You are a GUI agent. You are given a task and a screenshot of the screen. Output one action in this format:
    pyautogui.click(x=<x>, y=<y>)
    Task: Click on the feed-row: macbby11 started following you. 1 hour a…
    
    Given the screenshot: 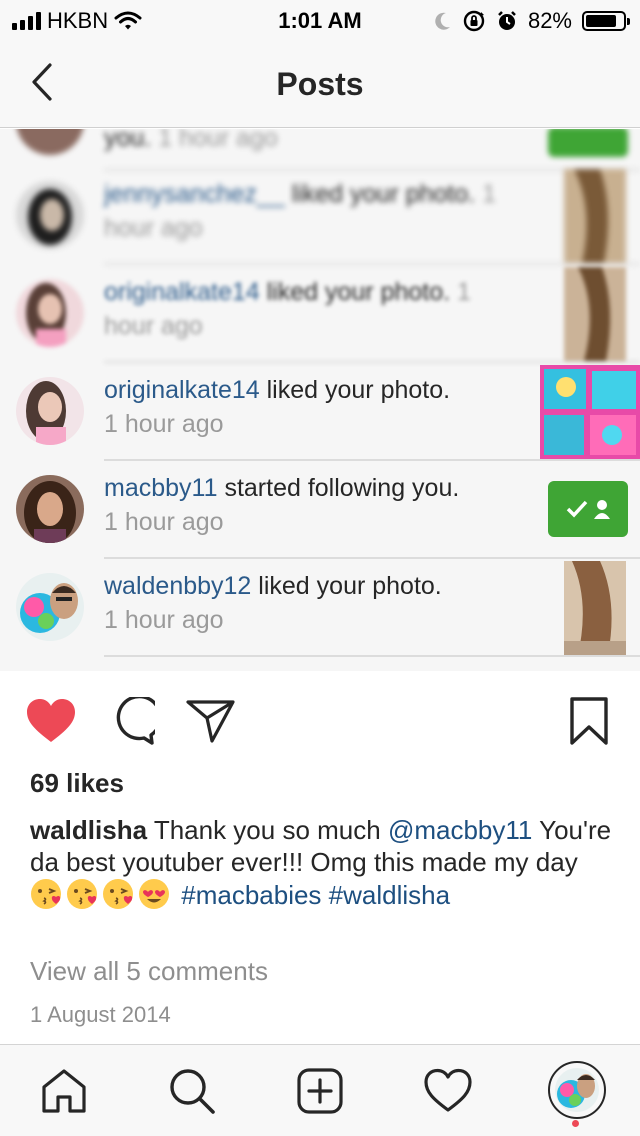 What is the action you would take?
    pyautogui.click(x=320, y=510)
    